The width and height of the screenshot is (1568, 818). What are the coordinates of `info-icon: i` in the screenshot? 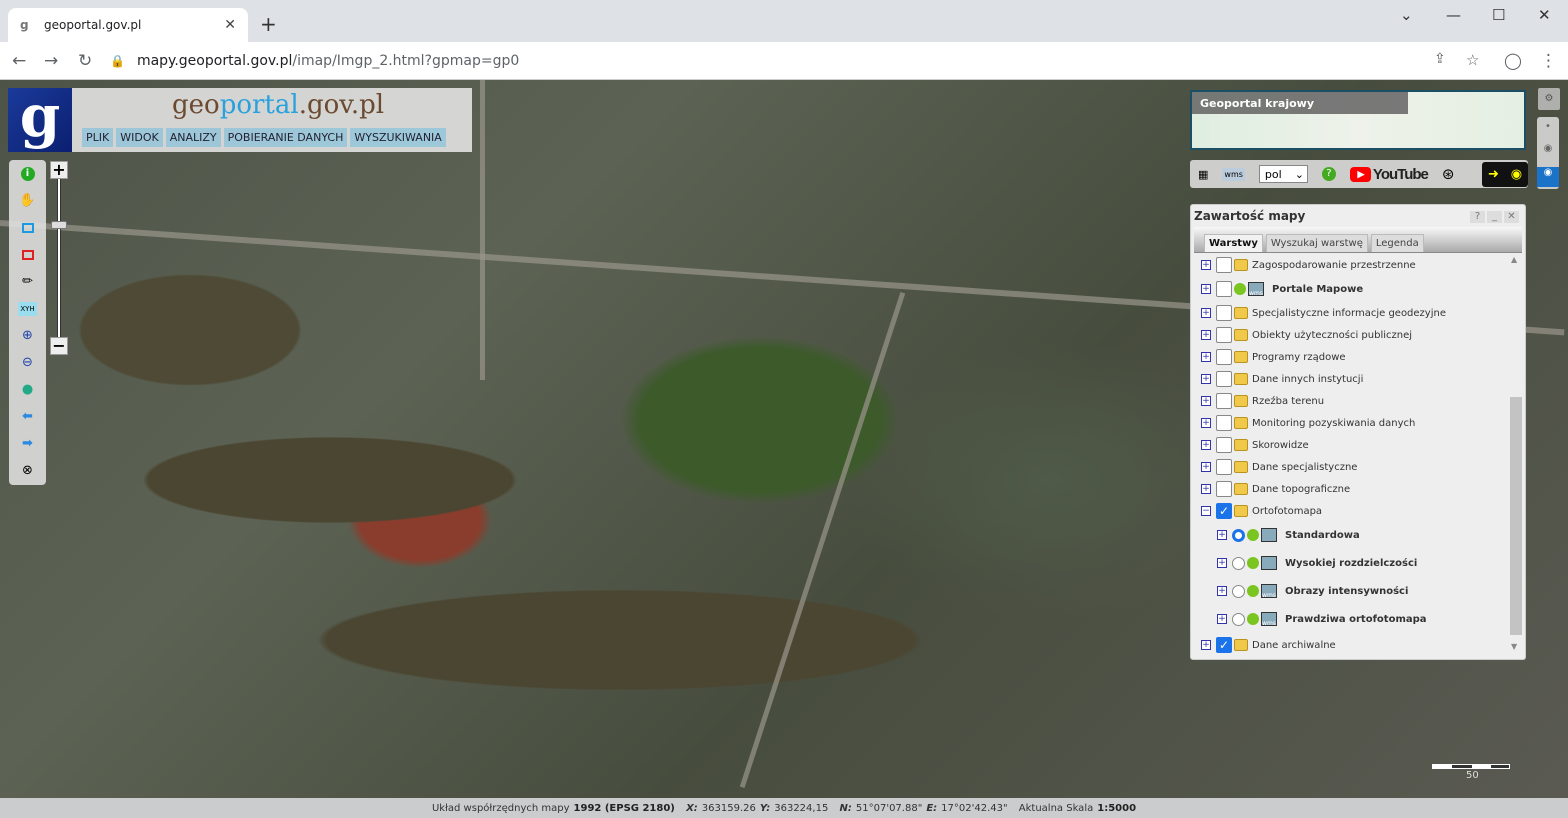 It's located at (27, 173).